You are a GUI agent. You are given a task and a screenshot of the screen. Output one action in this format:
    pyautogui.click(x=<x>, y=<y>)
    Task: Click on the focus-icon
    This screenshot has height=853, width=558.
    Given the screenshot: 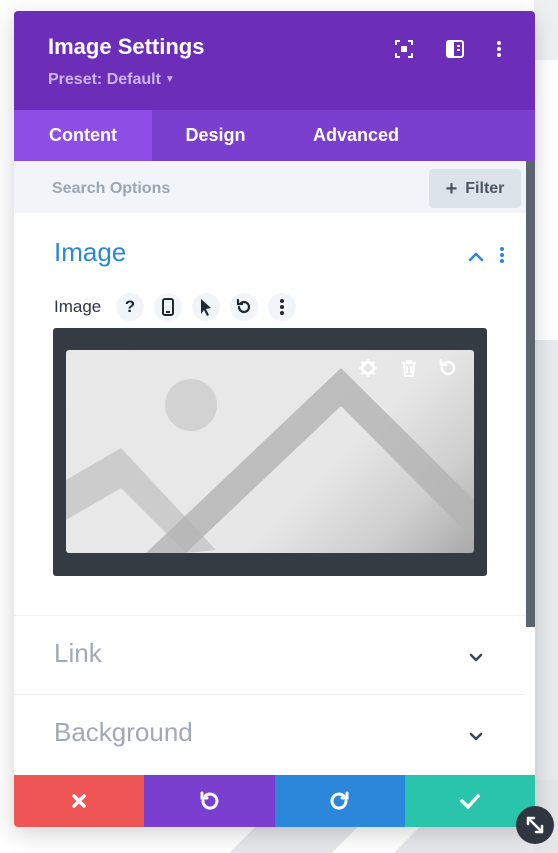 What is the action you would take?
    pyautogui.click(x=404, y=49)
    